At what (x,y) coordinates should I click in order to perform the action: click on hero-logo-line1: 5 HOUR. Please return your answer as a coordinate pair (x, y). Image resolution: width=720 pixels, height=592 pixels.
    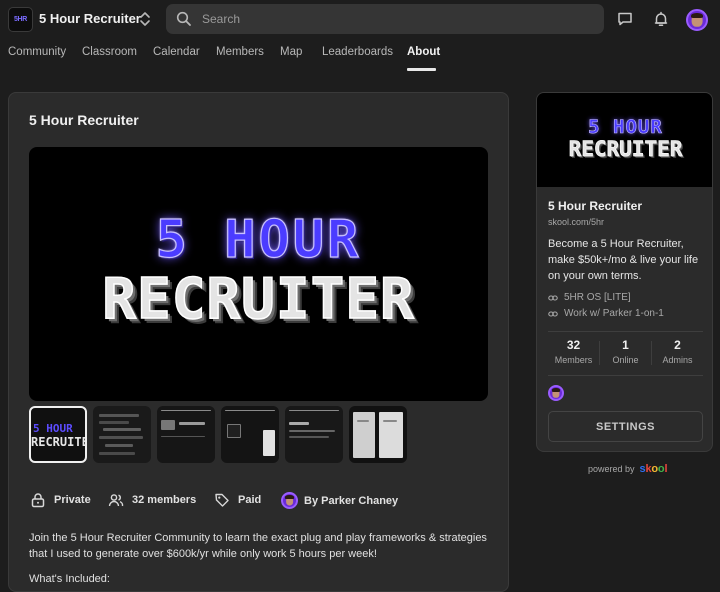
    Looking at the image, I should click on (258, 239).